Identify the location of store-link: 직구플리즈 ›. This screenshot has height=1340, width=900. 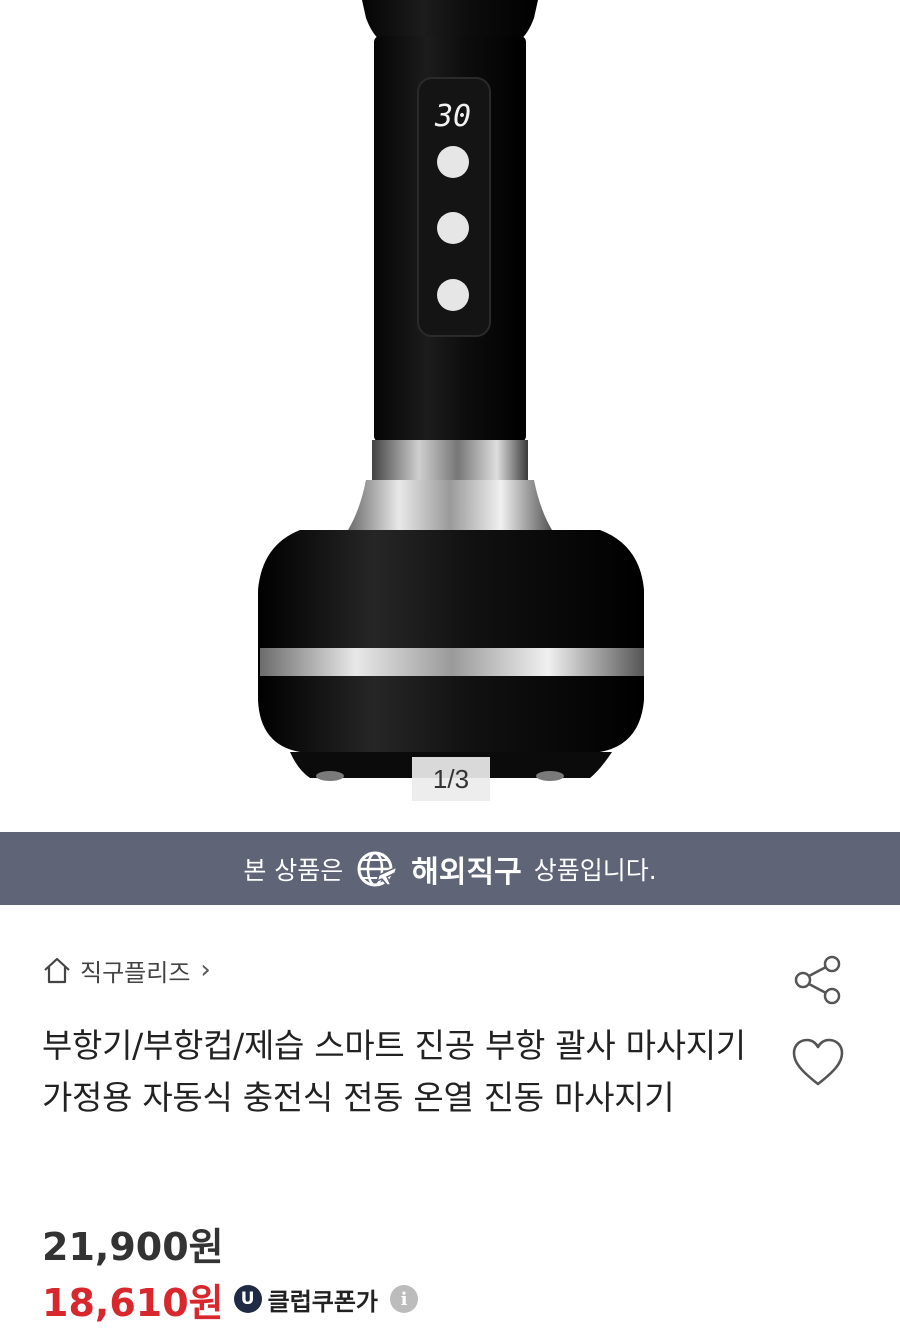
(126, 970).